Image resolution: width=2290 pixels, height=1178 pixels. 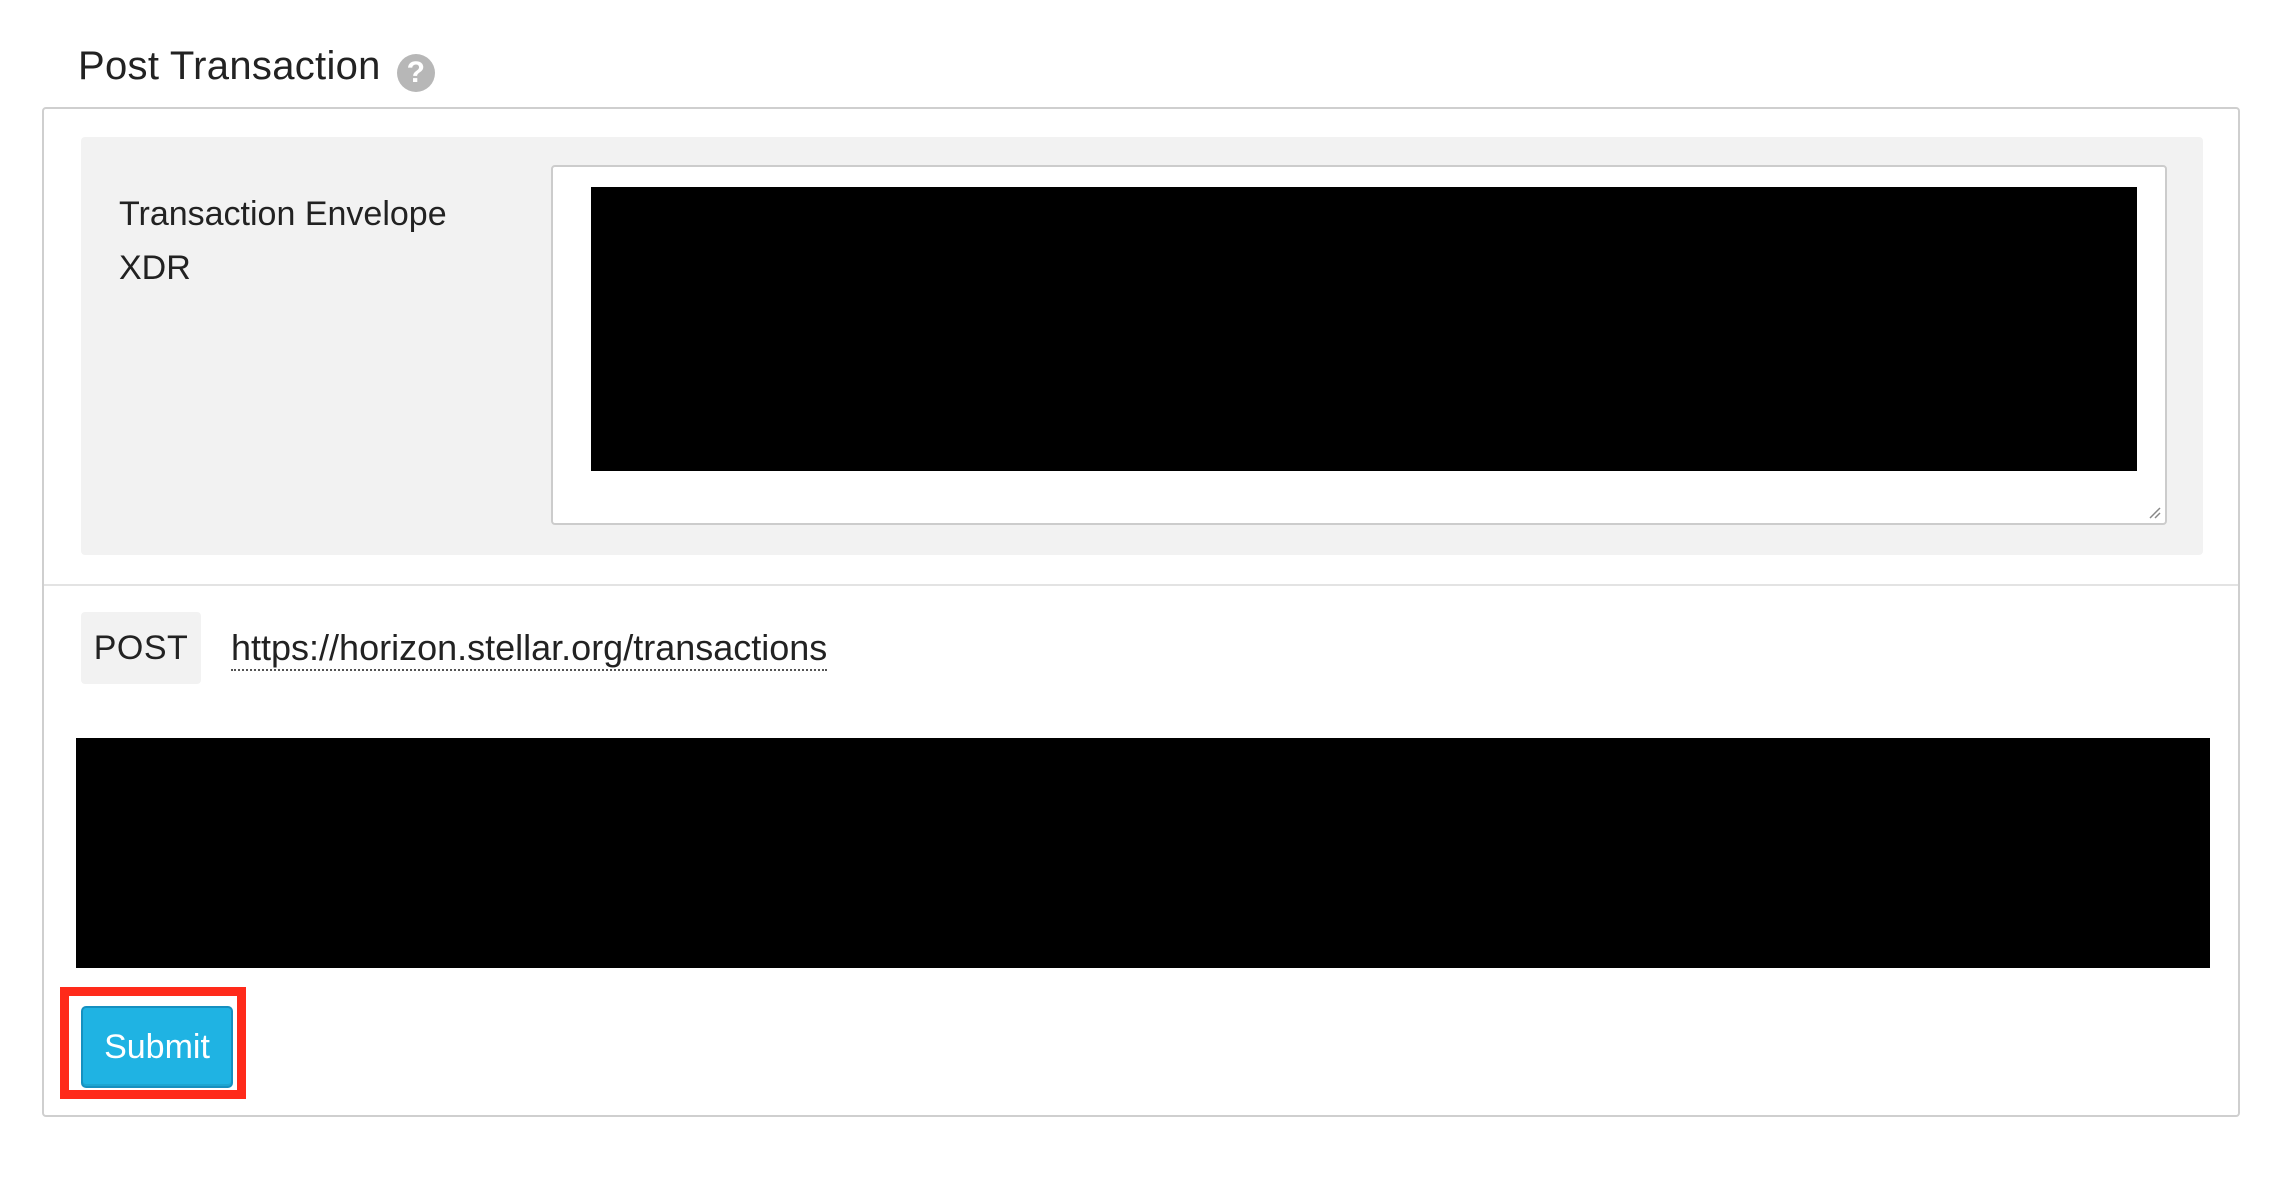 What do you see at coordinates (157, 1047) in the screenshot?
I see `submit-button: Submit` at bounding box center [157, 1047].